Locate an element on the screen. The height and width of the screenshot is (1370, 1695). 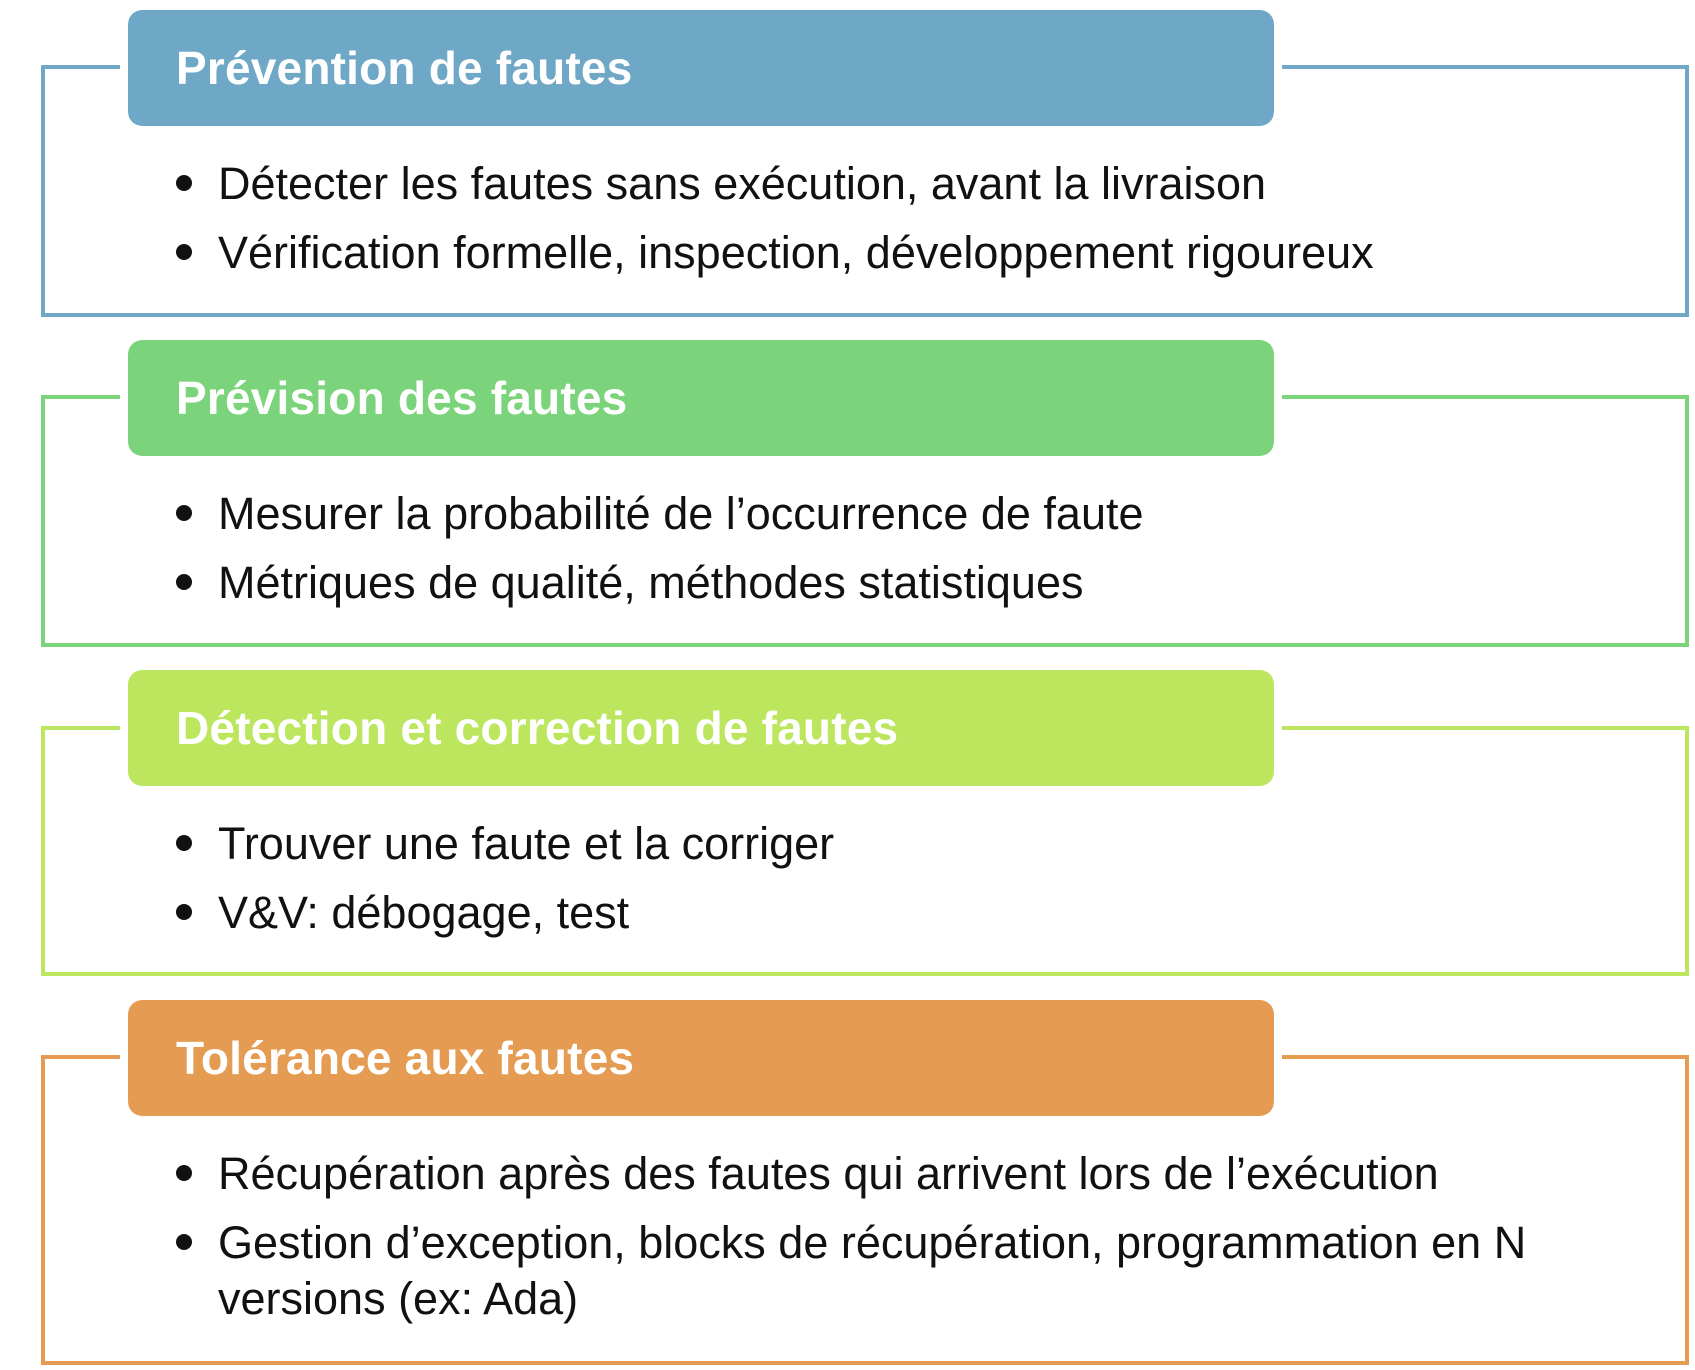
section-header-detection: Détection et correction de fautes is located at coordinates (701, 728).